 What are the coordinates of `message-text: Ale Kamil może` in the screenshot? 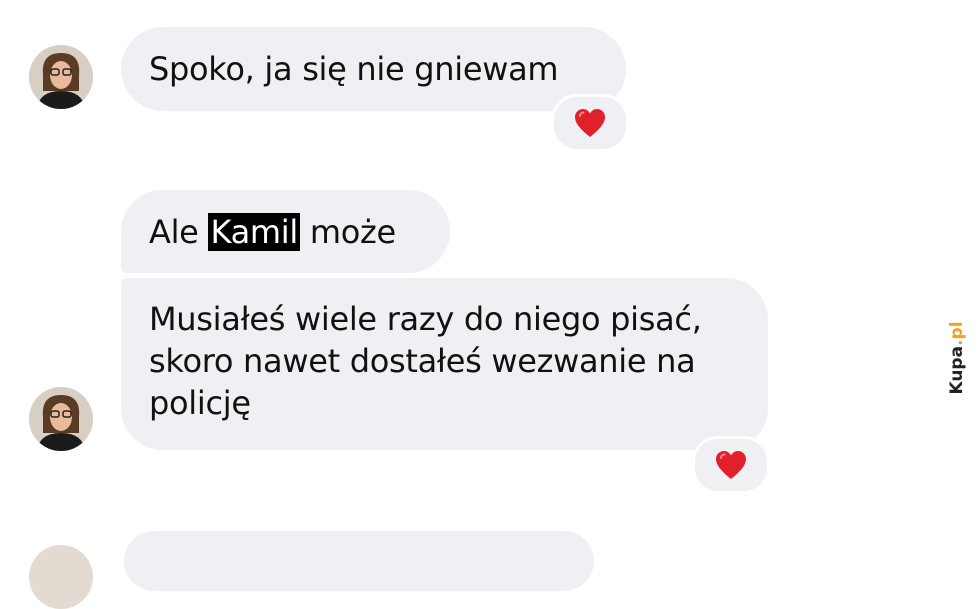 It's located at (272, 231).